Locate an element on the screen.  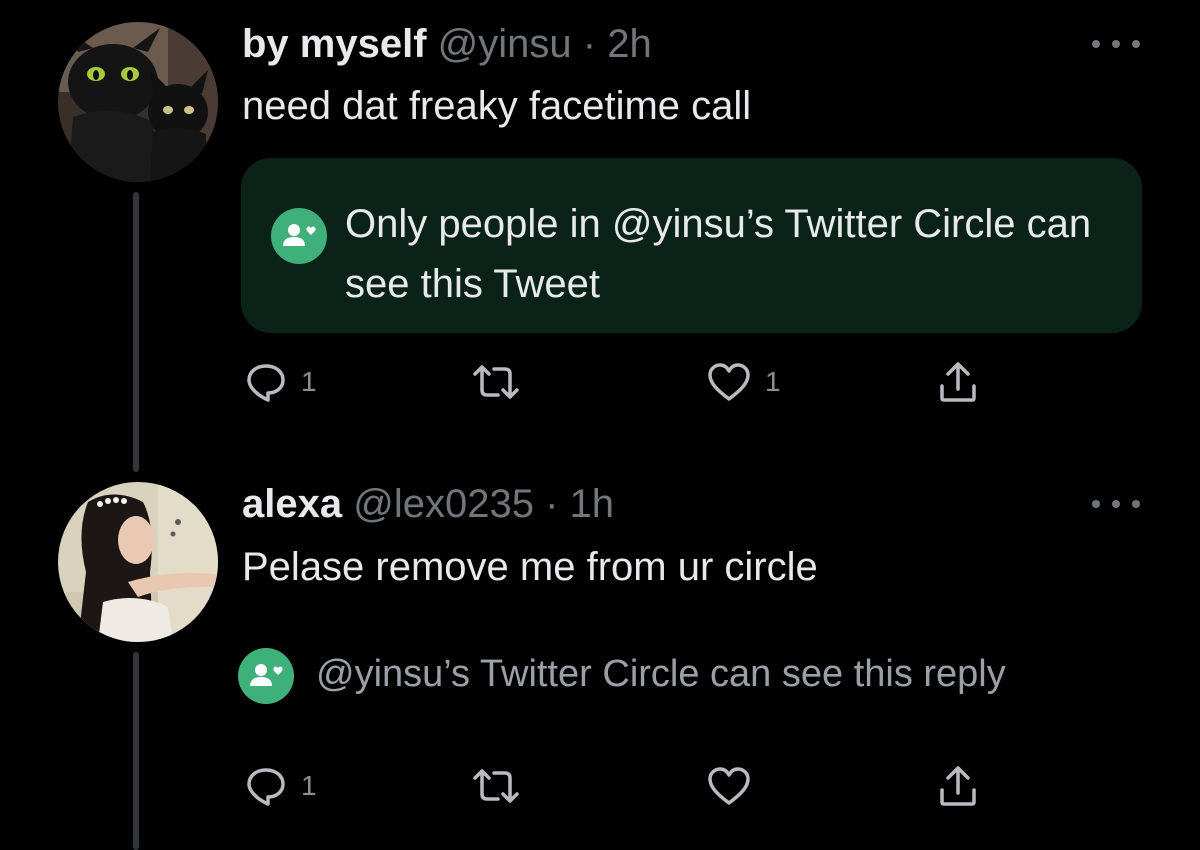
dragon-and-cat-avatar-icon is located at coordinates (138, 102).